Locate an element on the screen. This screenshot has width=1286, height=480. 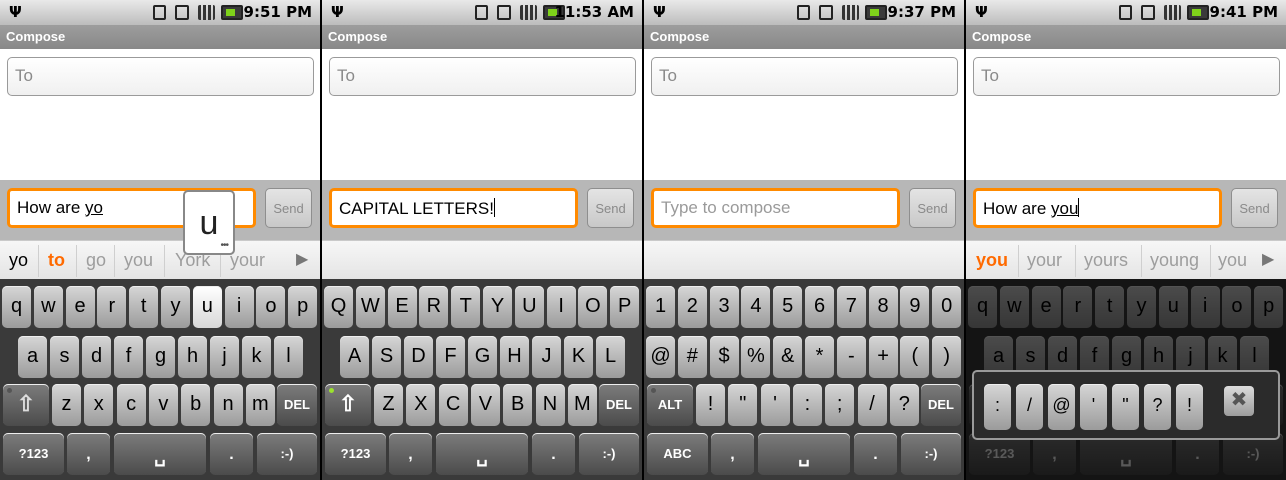
popup-key: ! is located at coordinates (1189, 407).